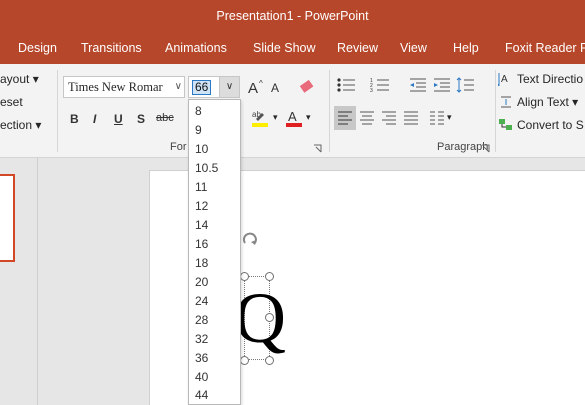 The image size is (585, 405). What do you see at coordinates (307, 87) in the screenshot?
I see `clear-formatting-icon` at bounding box center [307, 87].